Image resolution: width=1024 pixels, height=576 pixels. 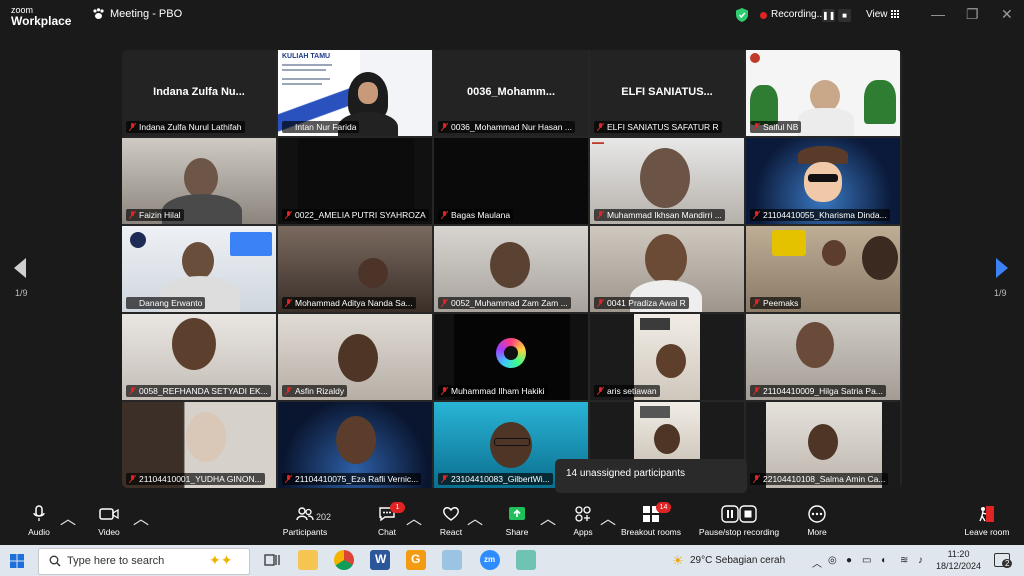 What do you see at coordinates (823, 269) in the screenshot?
I see `participant-tile: Peemaks` at bounding box center [823, 269].